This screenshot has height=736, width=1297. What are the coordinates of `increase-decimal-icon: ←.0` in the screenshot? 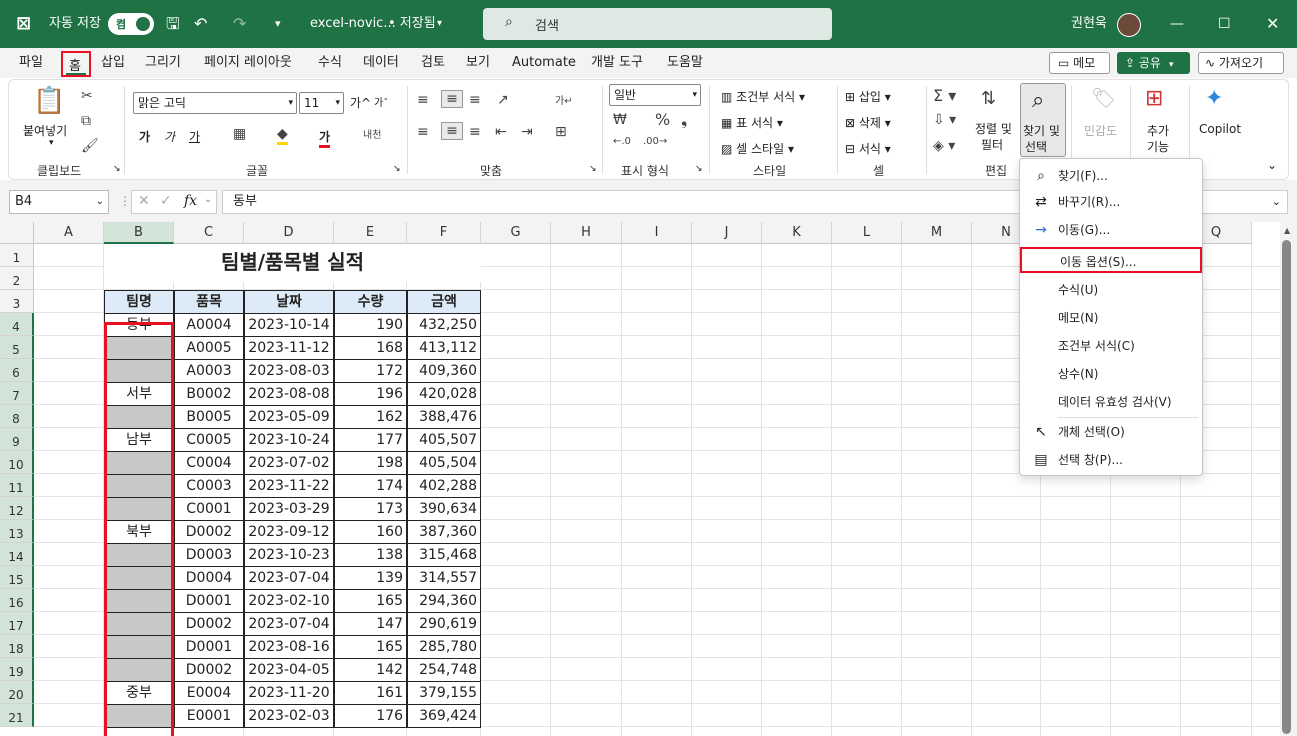 It's located at (622, 141).